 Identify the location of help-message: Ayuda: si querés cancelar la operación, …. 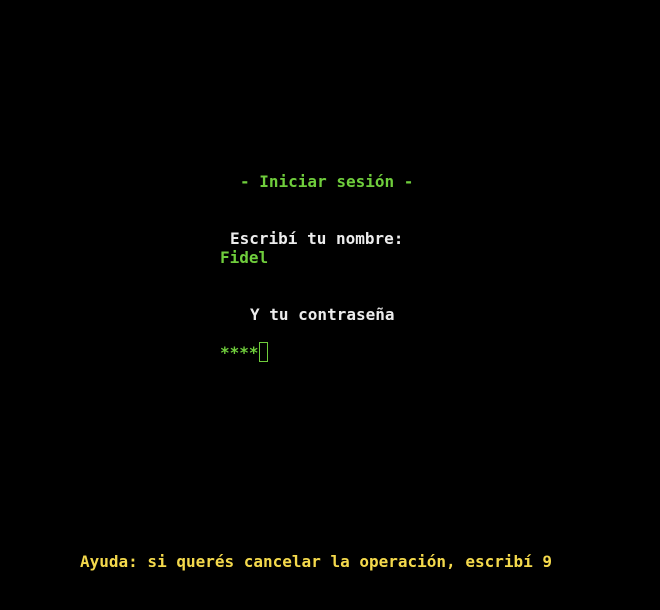
(316, 561).